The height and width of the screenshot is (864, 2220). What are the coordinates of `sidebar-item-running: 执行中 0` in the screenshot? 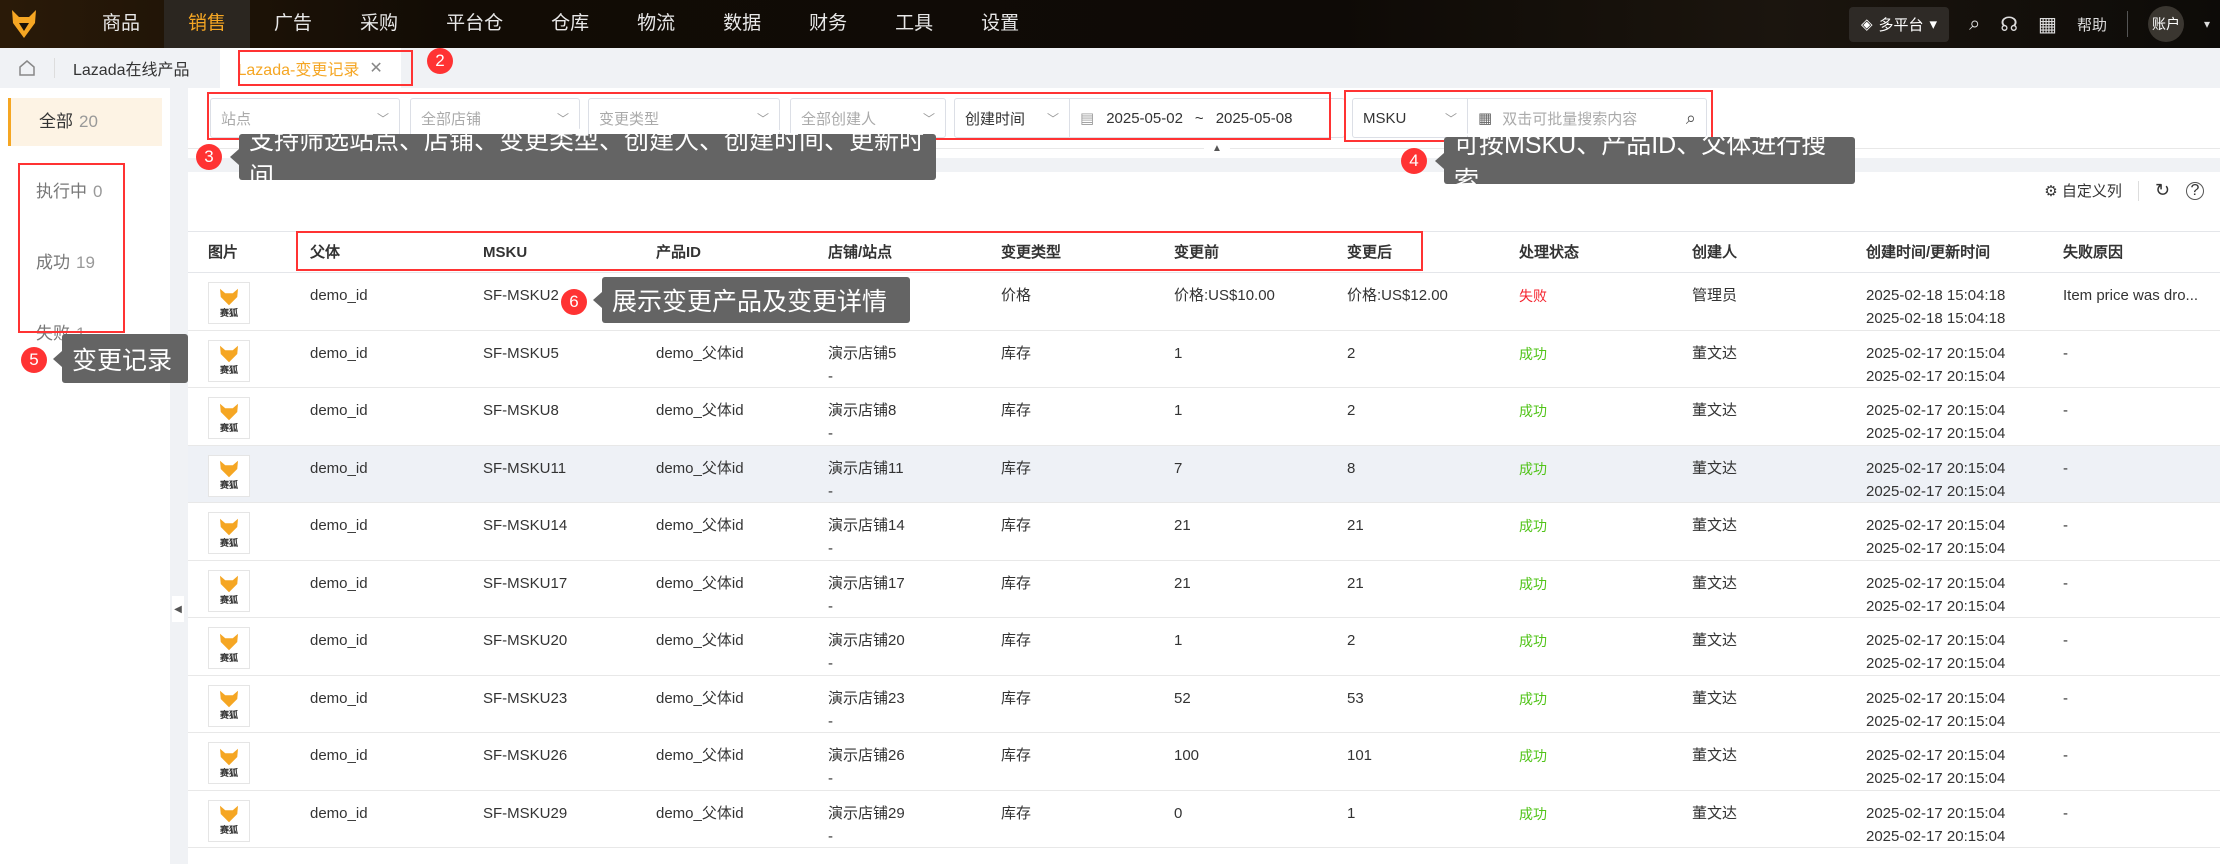 It's located at (85, 192).